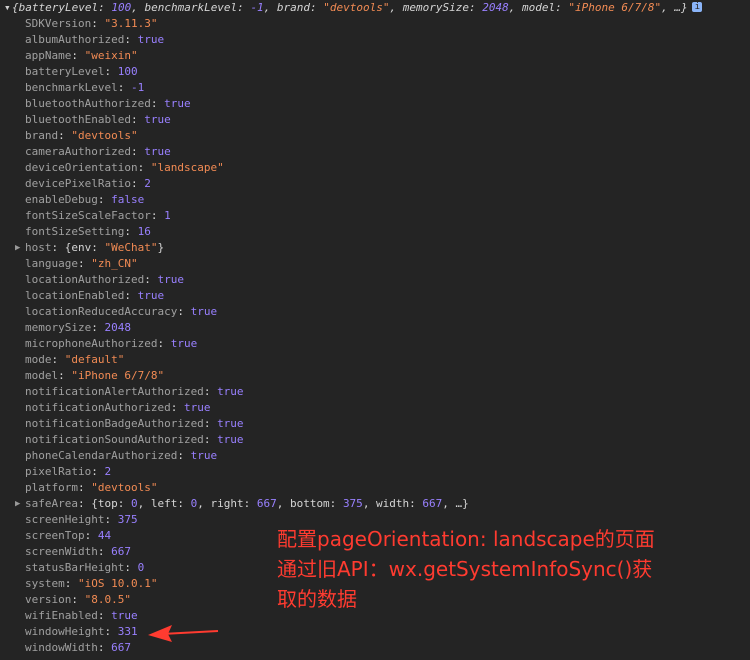 This screenshot has height=660, width=750. I want to click on property-key: system, so click(45, 583).